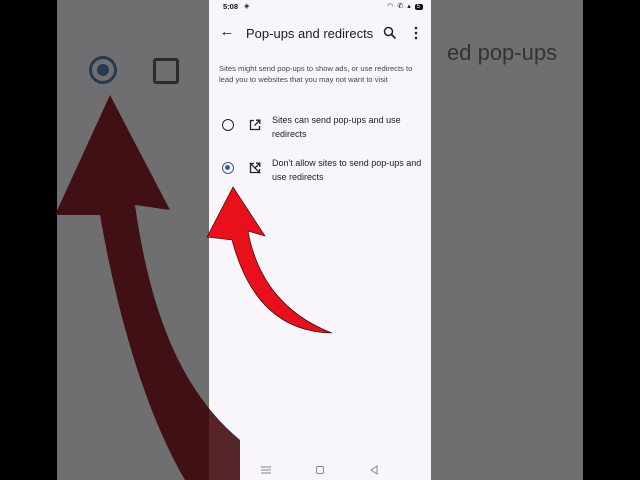  Describe the element at coordinates (391, 6) in the screenshot. I see `wifi-icon: ◠` at that location.